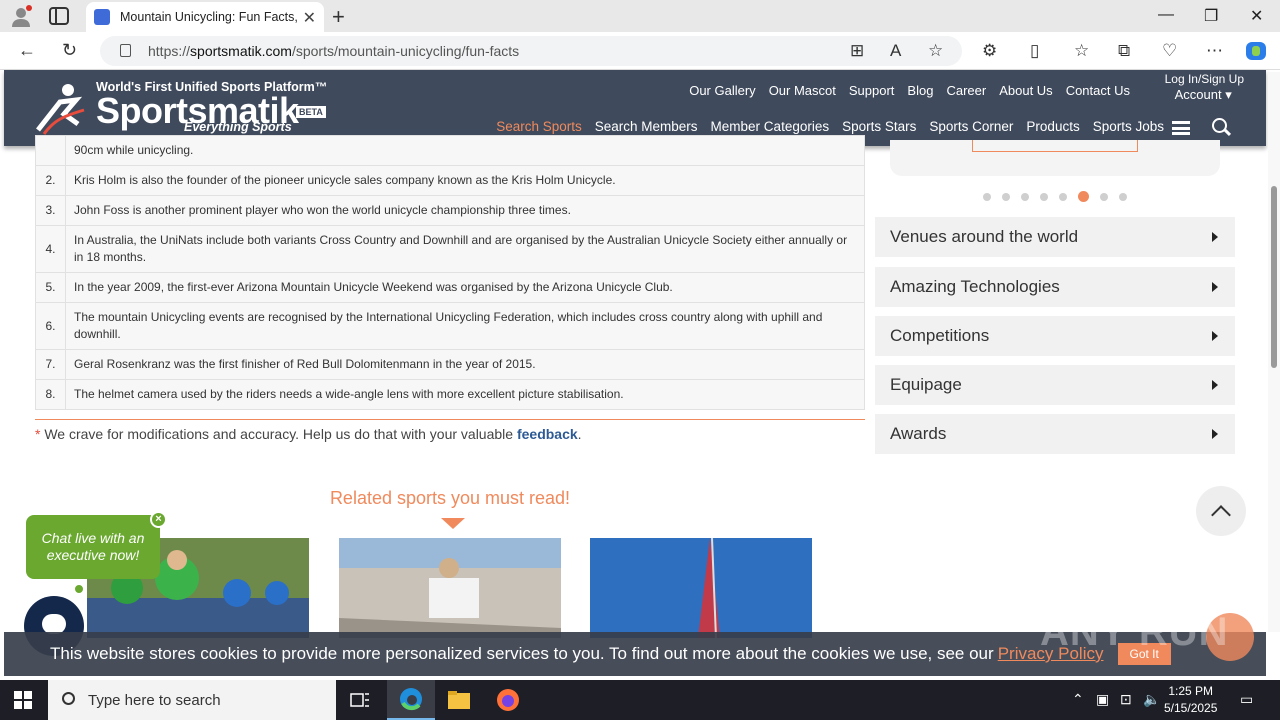 Image resolution: width=1280 pixels, height=720 pixels. Describe the element at coordinates (1274, 277) in the screenshot. I see `scrollbar-thumb` at that location.